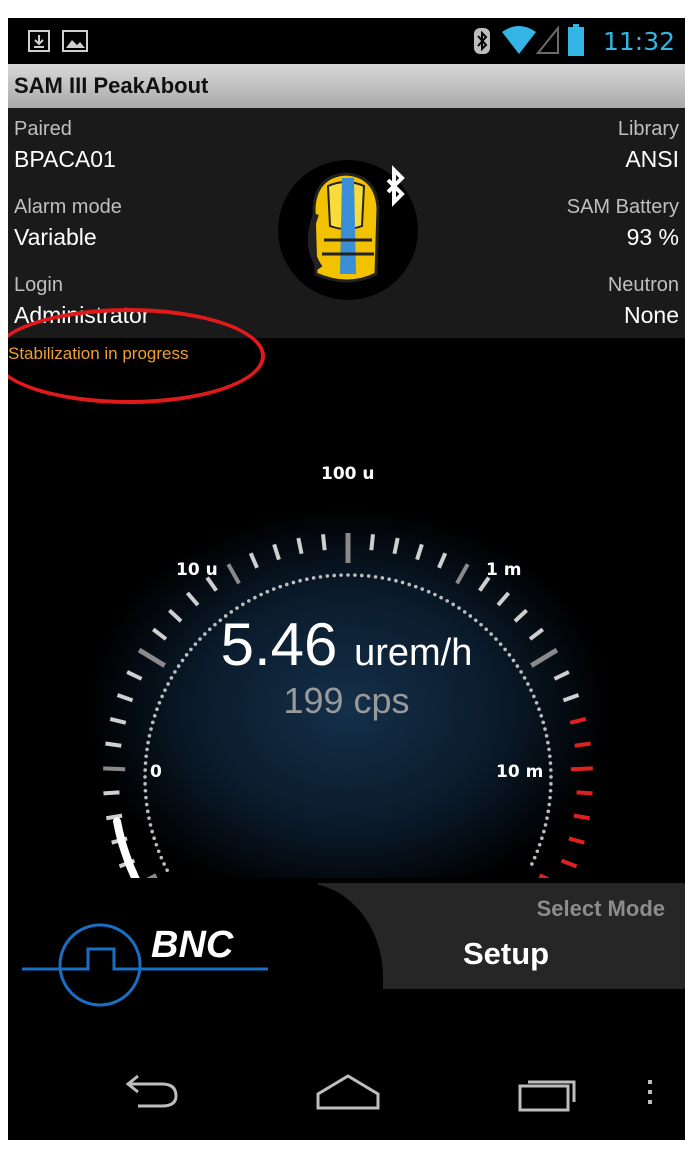 The image size is (692, 1151). What do you see at coordinates (520, 772) in the screenshot?
I see `scale-label-10m: 10 m` at bounding box center [520, 772].